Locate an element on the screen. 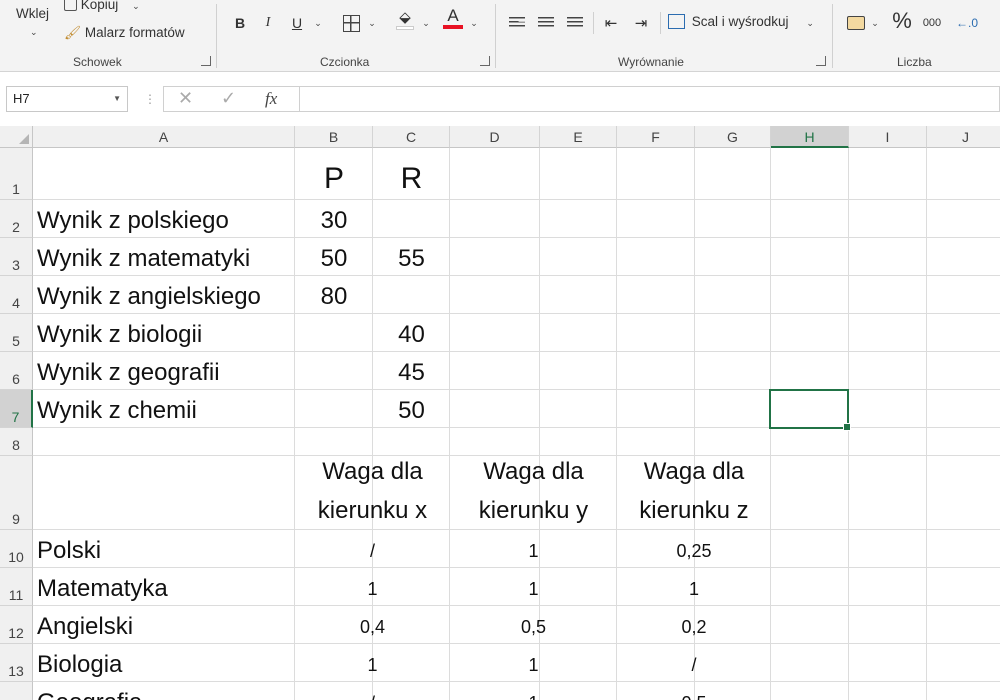  cell-b3: 50 is located at coordinates (334, 257).